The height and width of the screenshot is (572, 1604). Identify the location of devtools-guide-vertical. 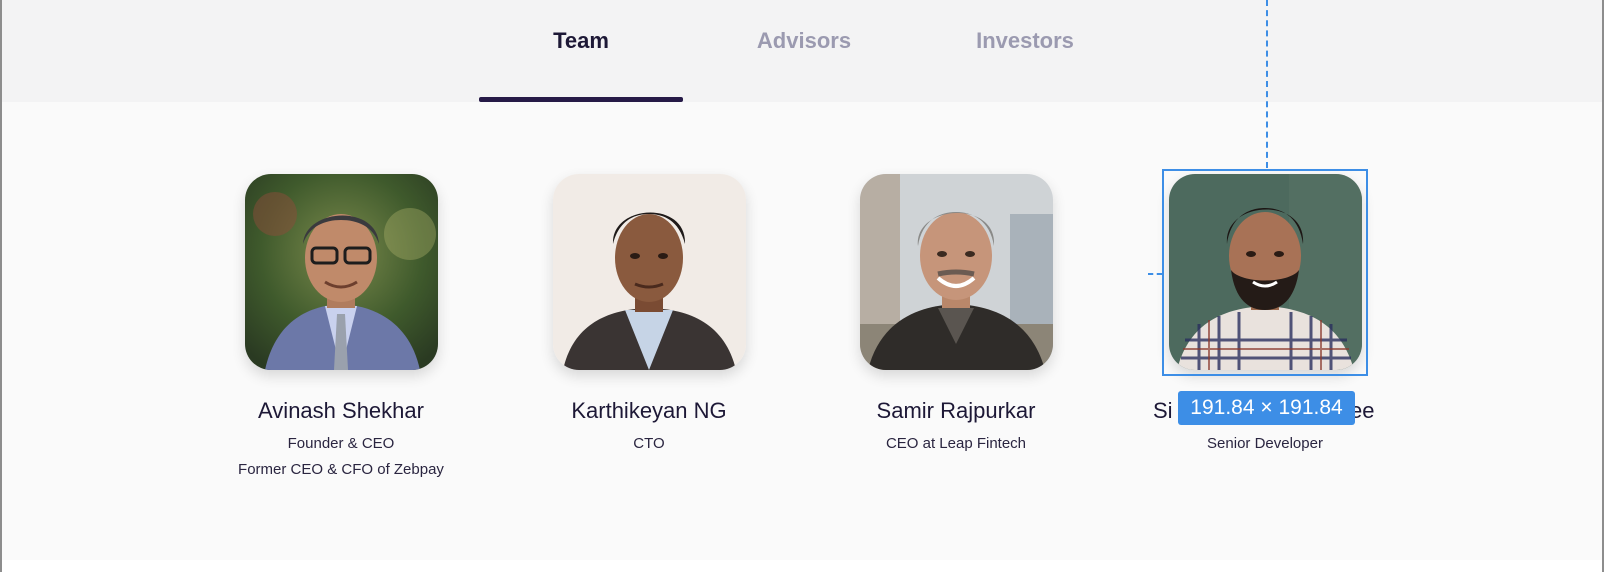
(1267, 84).